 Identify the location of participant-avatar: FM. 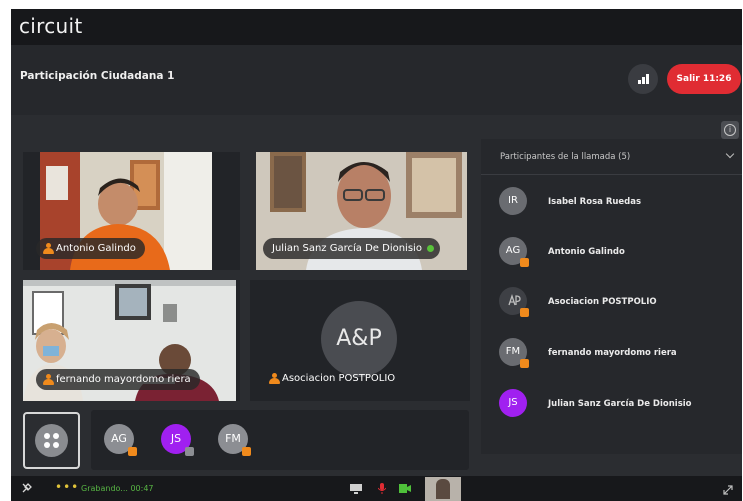
(514, 353).